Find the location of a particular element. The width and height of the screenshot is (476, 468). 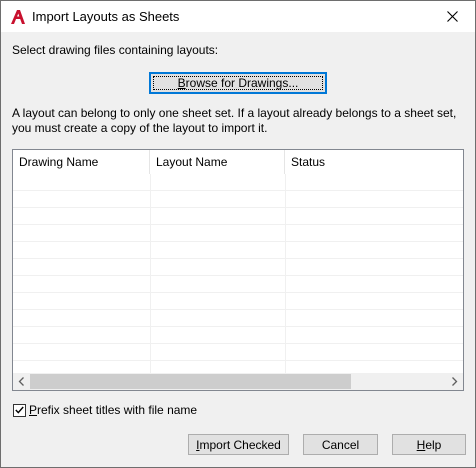

scroll-left-button is located at coordinates (21, 381).